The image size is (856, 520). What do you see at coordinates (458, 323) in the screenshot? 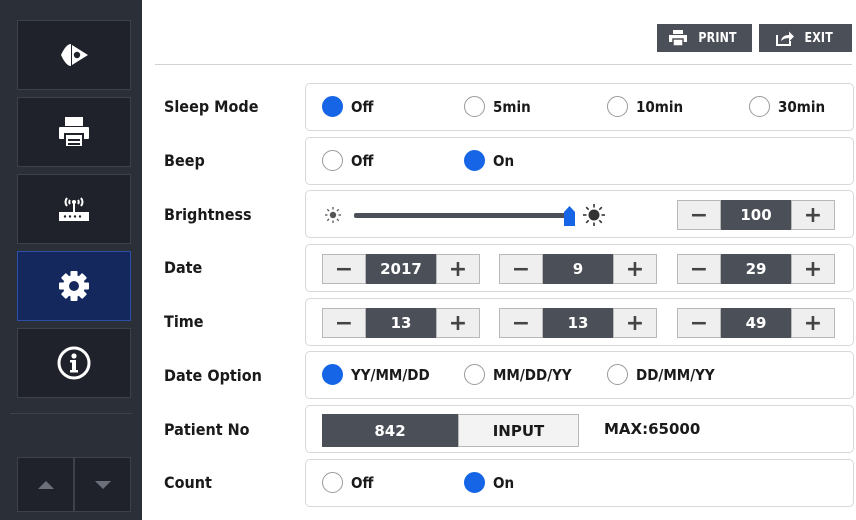
I see `hour-increment-button: +` at bounding box center [458, 323].